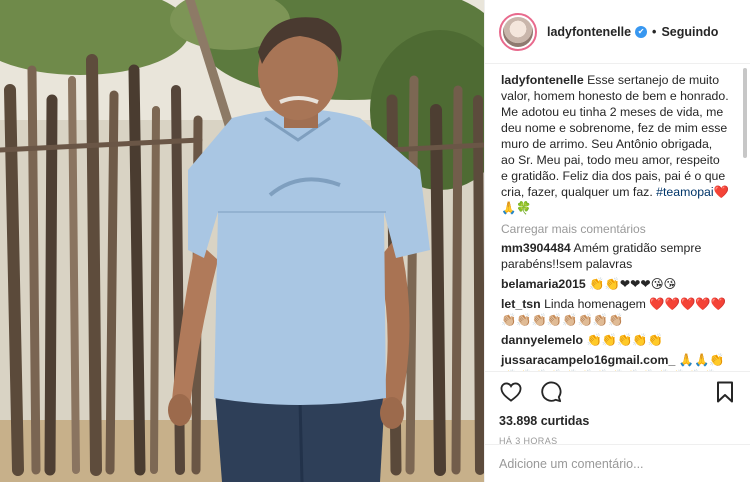 This screenshot has height=482, width=750. Describe the element at coordinates (543, 284) in the screenshot. I see `comment-username: belamaria2015` at that location.